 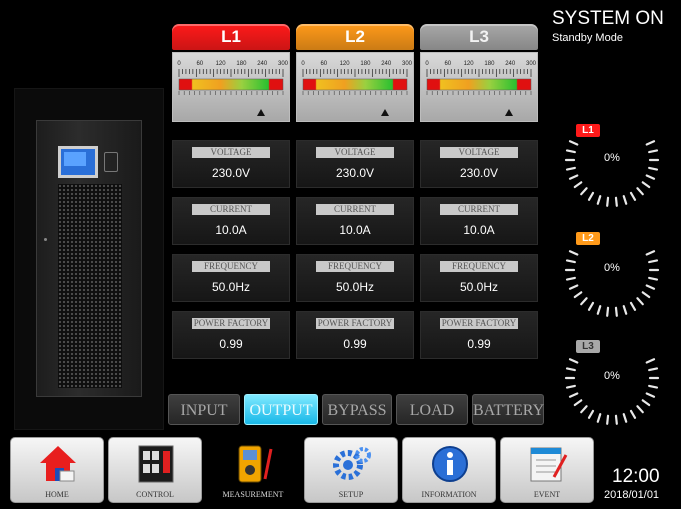 I want to click on tab-battery: BATTERY, so click(x=508, y=409).